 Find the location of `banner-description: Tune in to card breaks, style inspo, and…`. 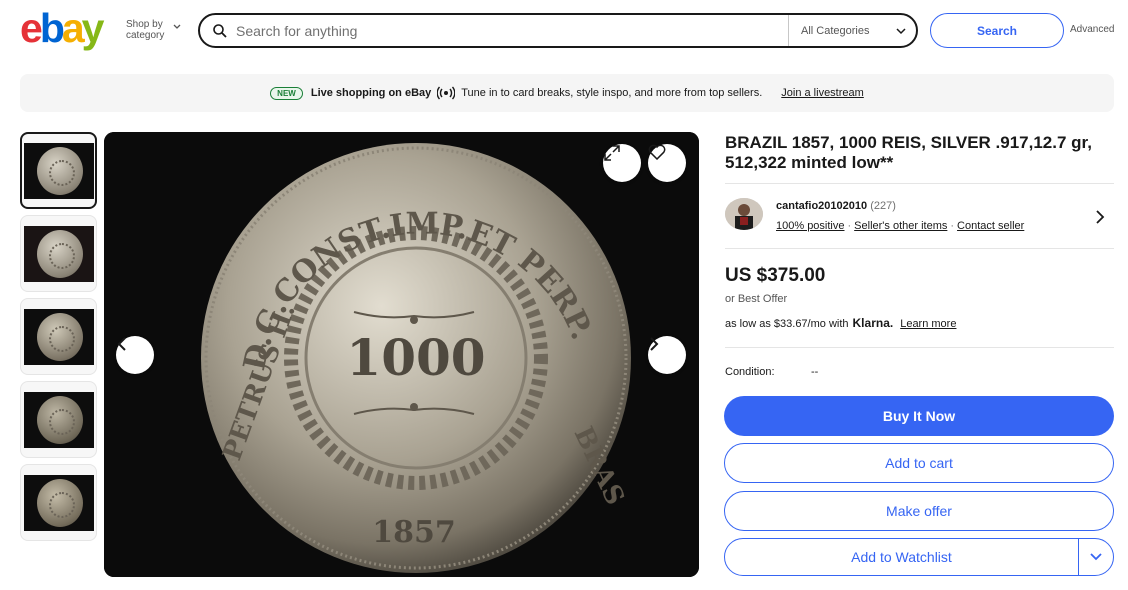

banner-description: Tune in to card breaks, style inspo, and… is located at coordinates (612, 93).